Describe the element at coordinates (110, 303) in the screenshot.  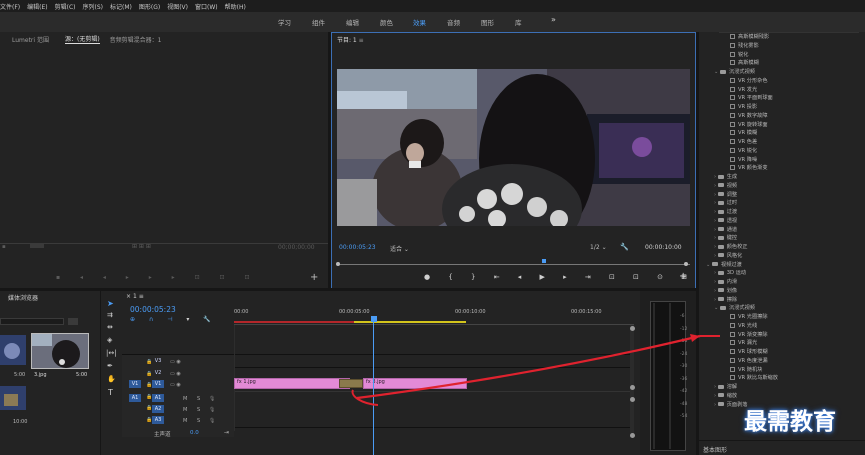
I see `selection-tool-icon: ➤` at that location.